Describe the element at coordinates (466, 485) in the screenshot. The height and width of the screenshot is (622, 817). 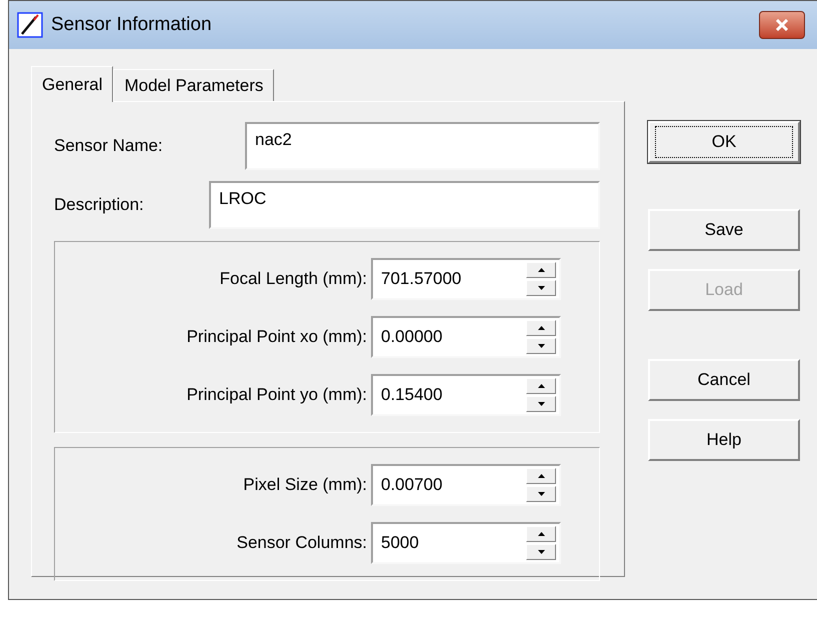
I see `spinner-field: 0.00700` at that location.